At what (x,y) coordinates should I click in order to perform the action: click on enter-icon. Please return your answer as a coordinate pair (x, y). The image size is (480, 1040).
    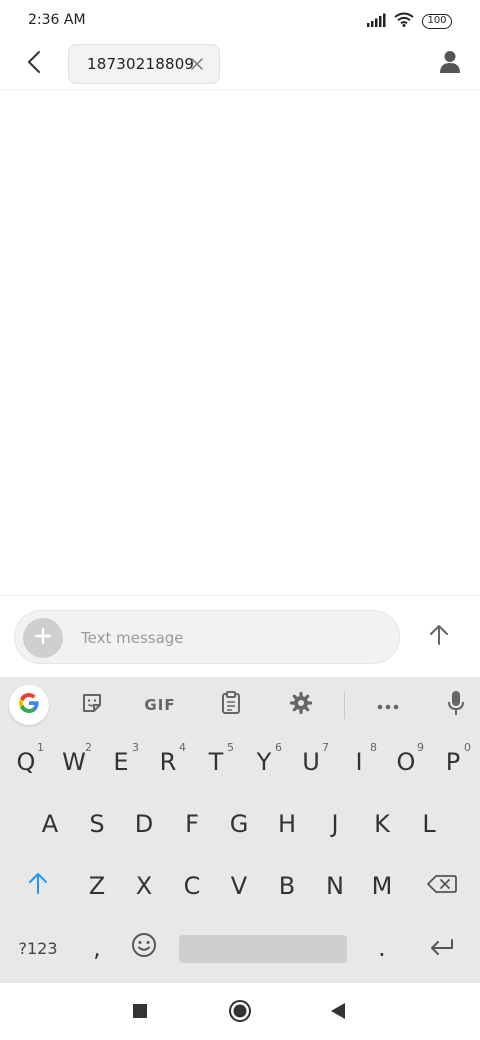
    Looking at the image, I should click on (442, 948).